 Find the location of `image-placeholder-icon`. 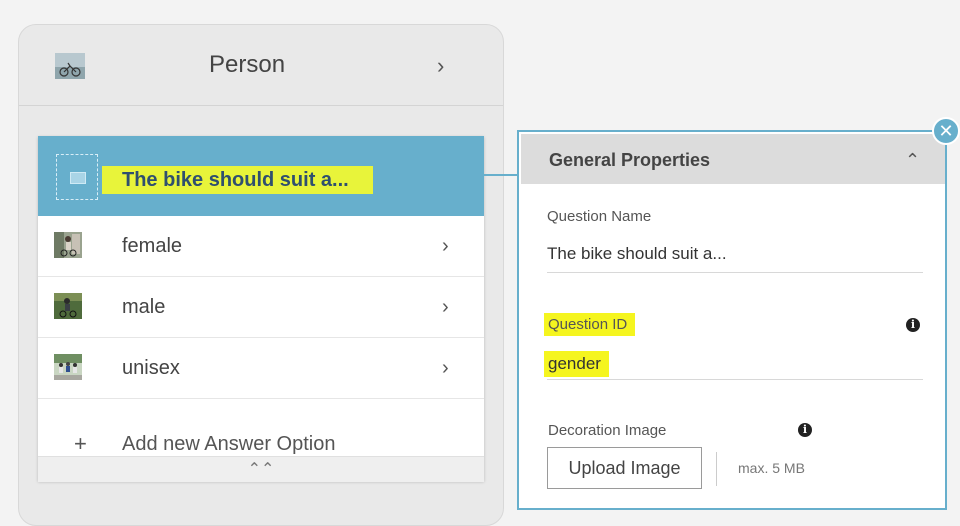

image-placeholder-icon is located at coordinates (77, 177).